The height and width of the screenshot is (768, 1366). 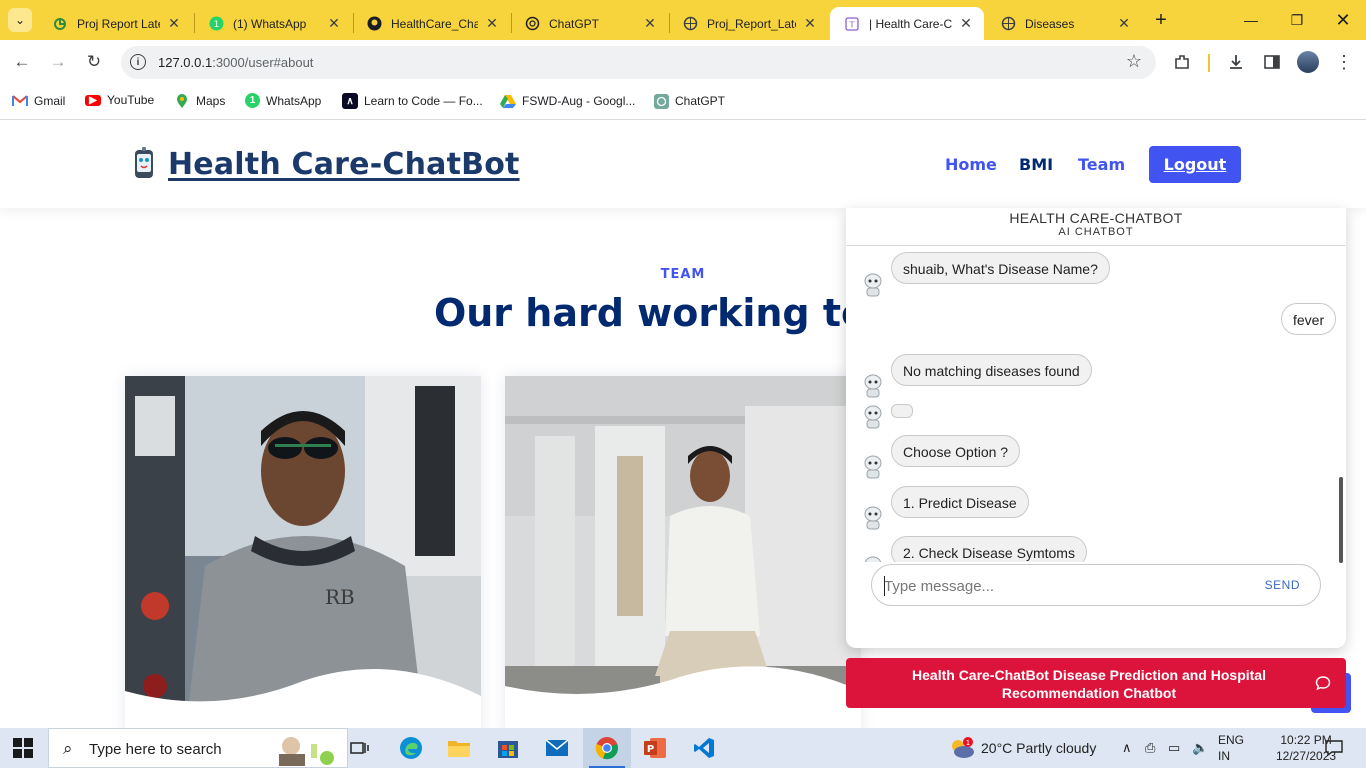 What do you see at coordinates (1134, 61) in the screenshot?
I see `bookmark-star-icon: ☆` at bounding box center [1134, 61].